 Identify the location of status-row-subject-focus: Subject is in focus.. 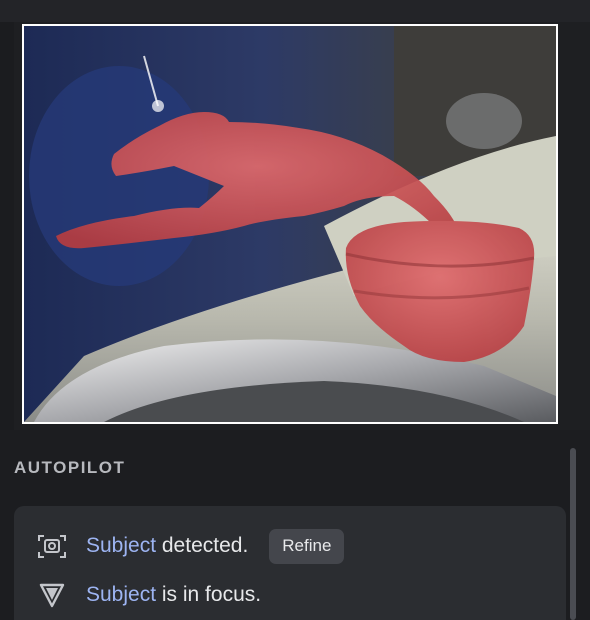
(148, 595).